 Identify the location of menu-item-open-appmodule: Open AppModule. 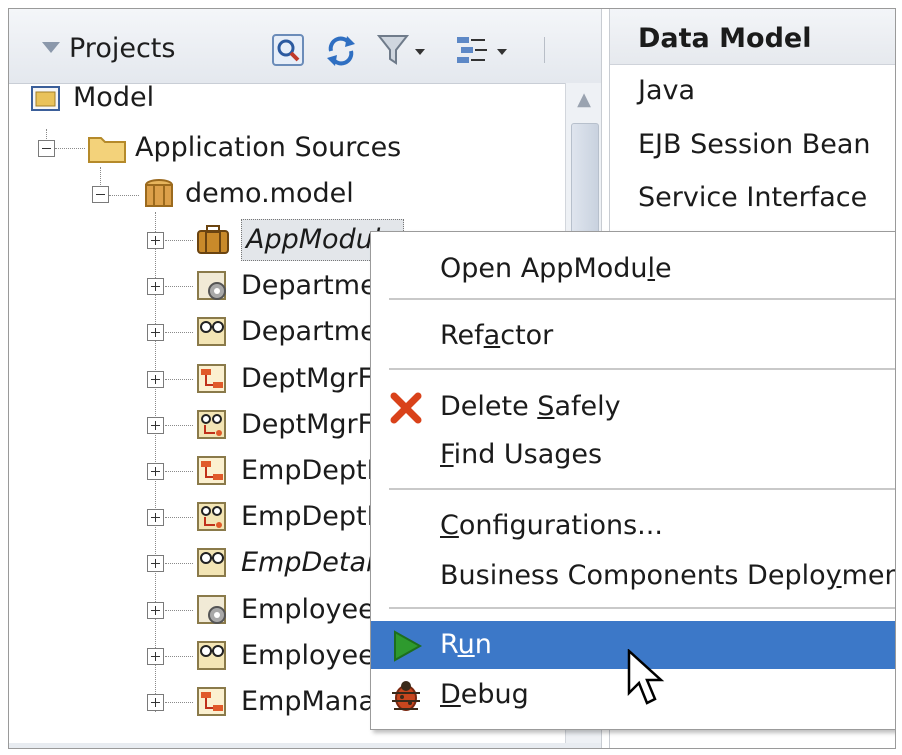
(633, 269).